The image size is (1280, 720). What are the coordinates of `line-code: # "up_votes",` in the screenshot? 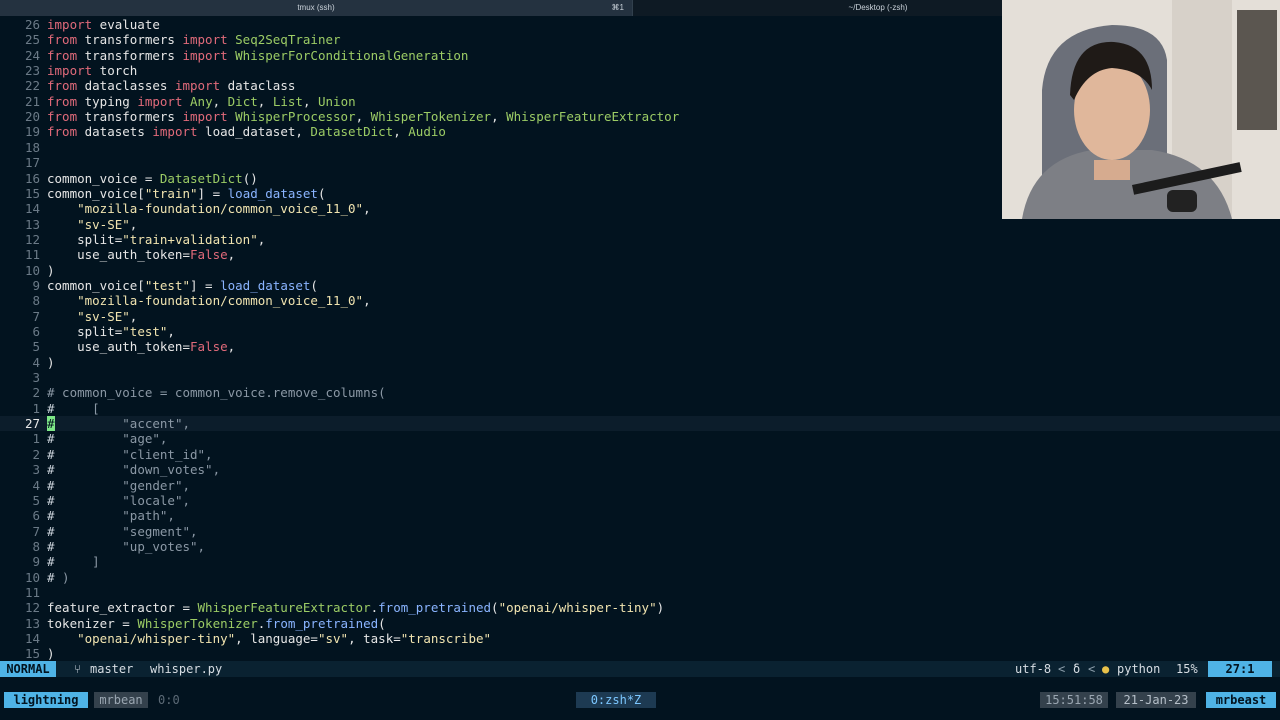 It's located at (126, 546).